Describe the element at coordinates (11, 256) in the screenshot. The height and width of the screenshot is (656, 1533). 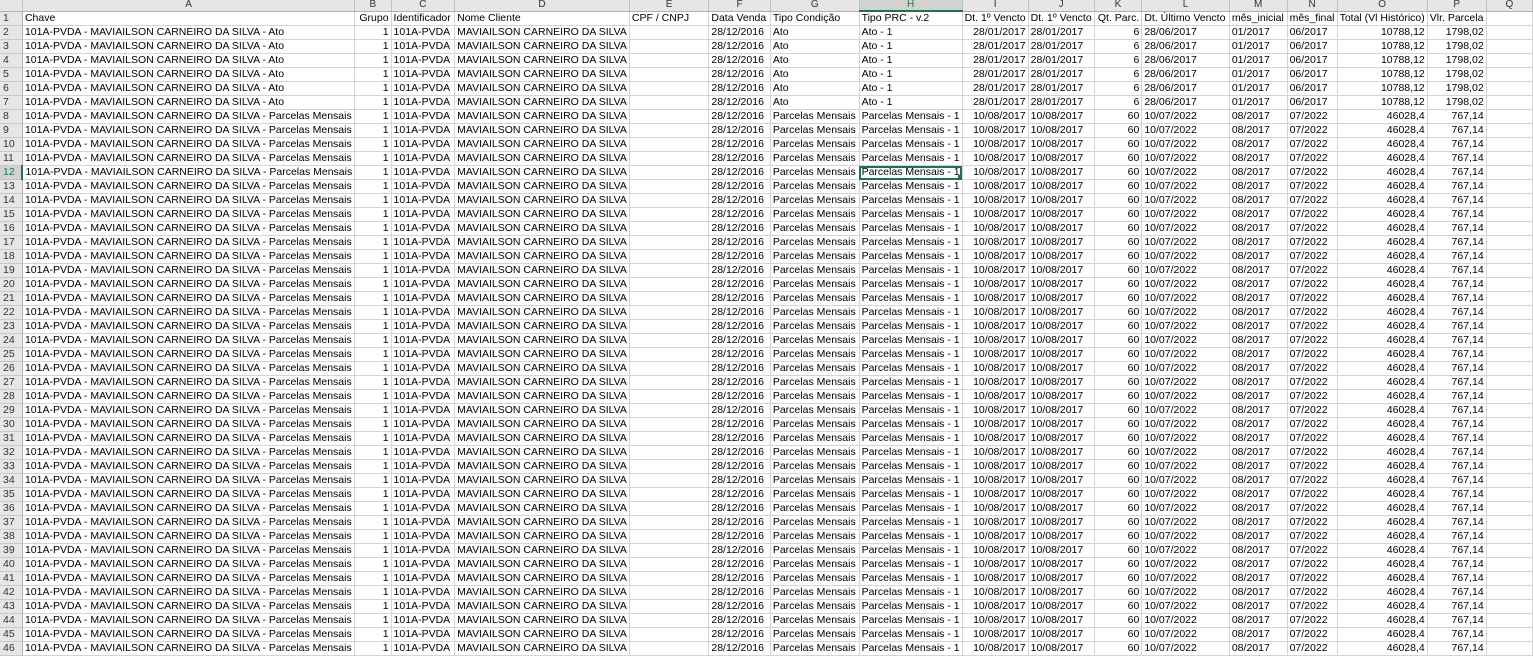
I see `row-header: 18` at that location.